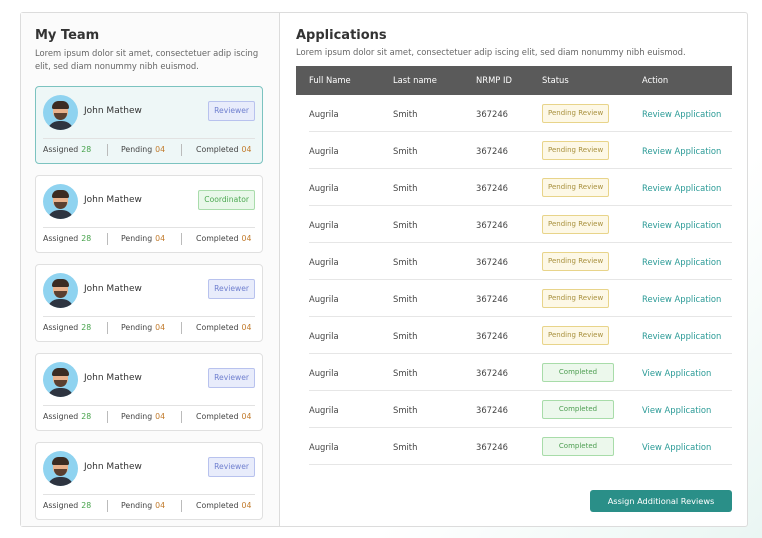 This screenshot has height=538, width=762. Describe the element at coordinates (113, 467) in the screenshot. I see `member-name: John Mathew` at that location.